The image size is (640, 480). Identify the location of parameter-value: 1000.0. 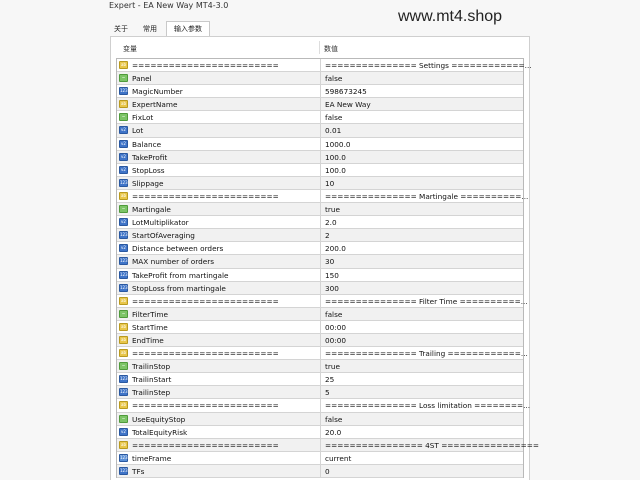
(338, 144).